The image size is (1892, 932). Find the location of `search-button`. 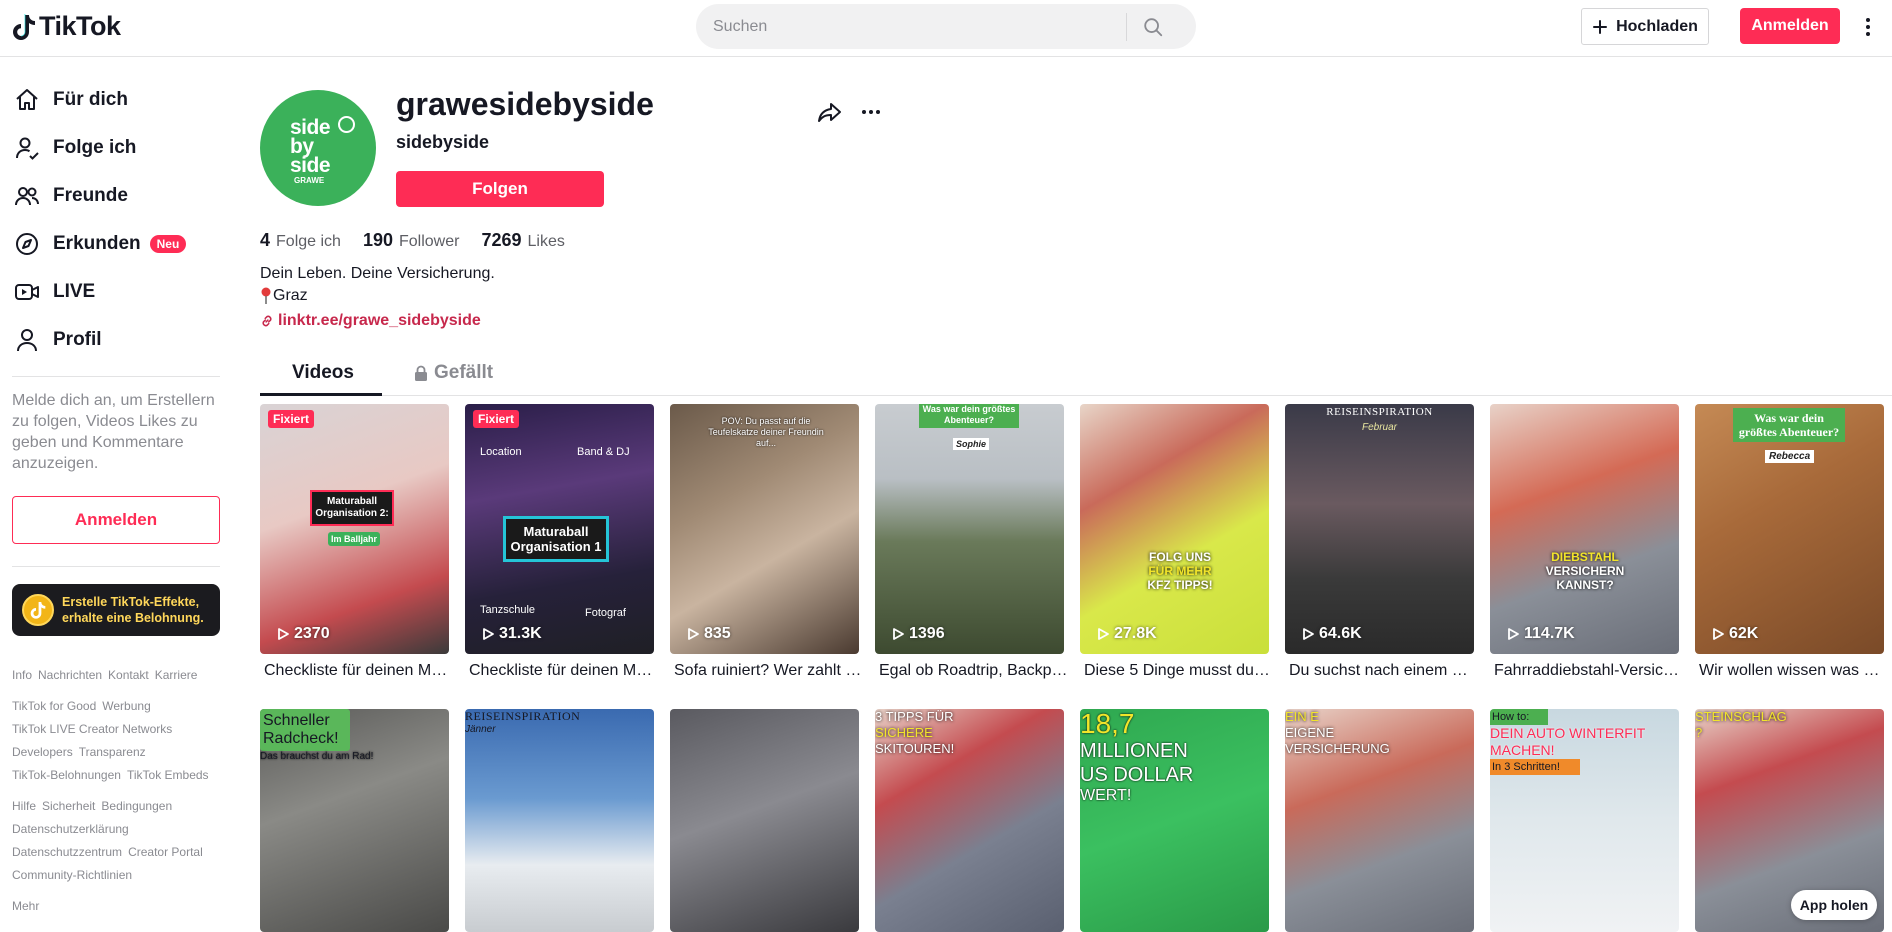

search-button is located at coordinates (1153, 26).